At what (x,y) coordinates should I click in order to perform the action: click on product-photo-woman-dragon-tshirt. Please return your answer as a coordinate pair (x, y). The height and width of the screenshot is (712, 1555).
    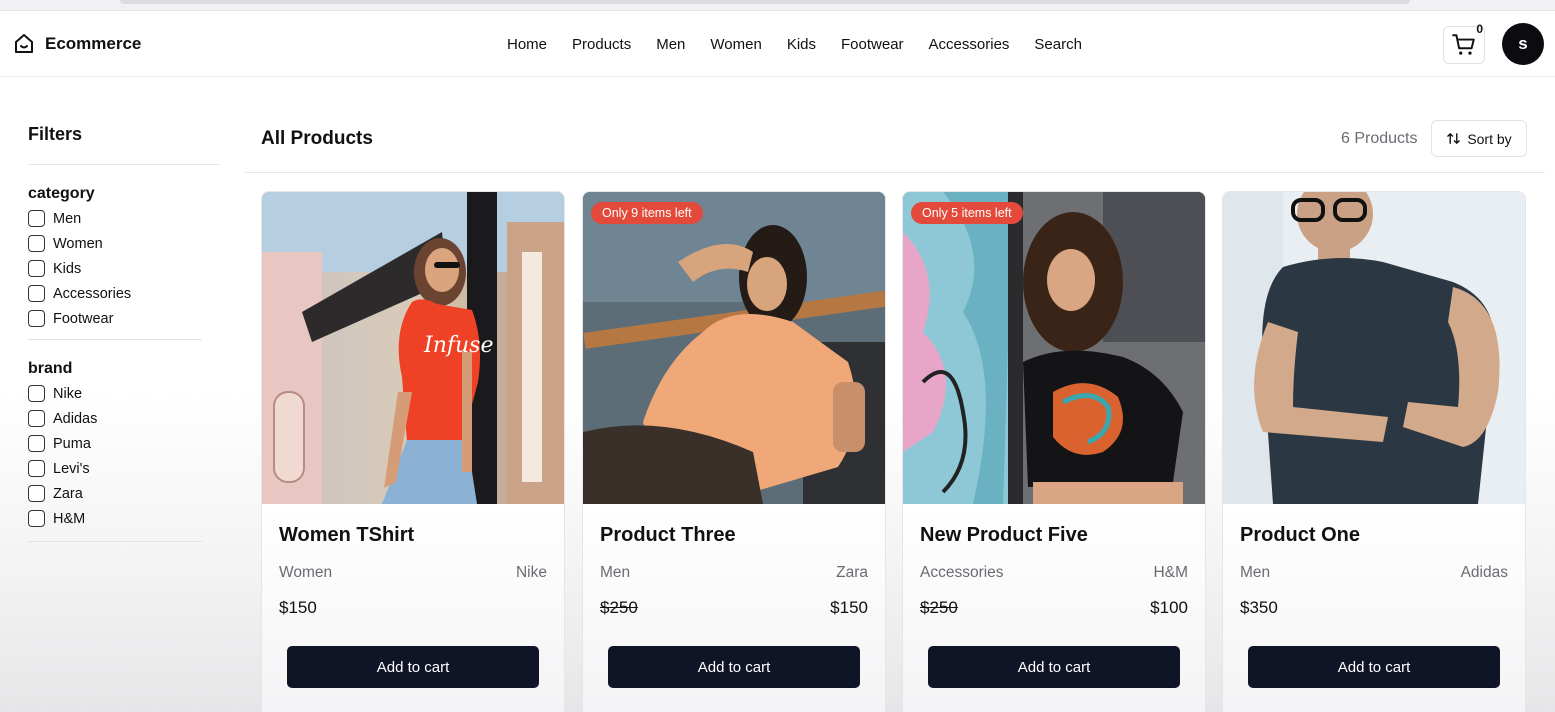
    Looking at the image, I should click on (1054, 348).